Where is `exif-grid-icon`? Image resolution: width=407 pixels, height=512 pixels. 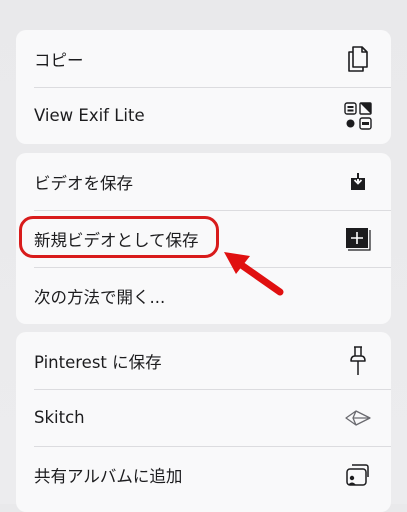 exif-grid-icon is located at coordinates (358, 116).